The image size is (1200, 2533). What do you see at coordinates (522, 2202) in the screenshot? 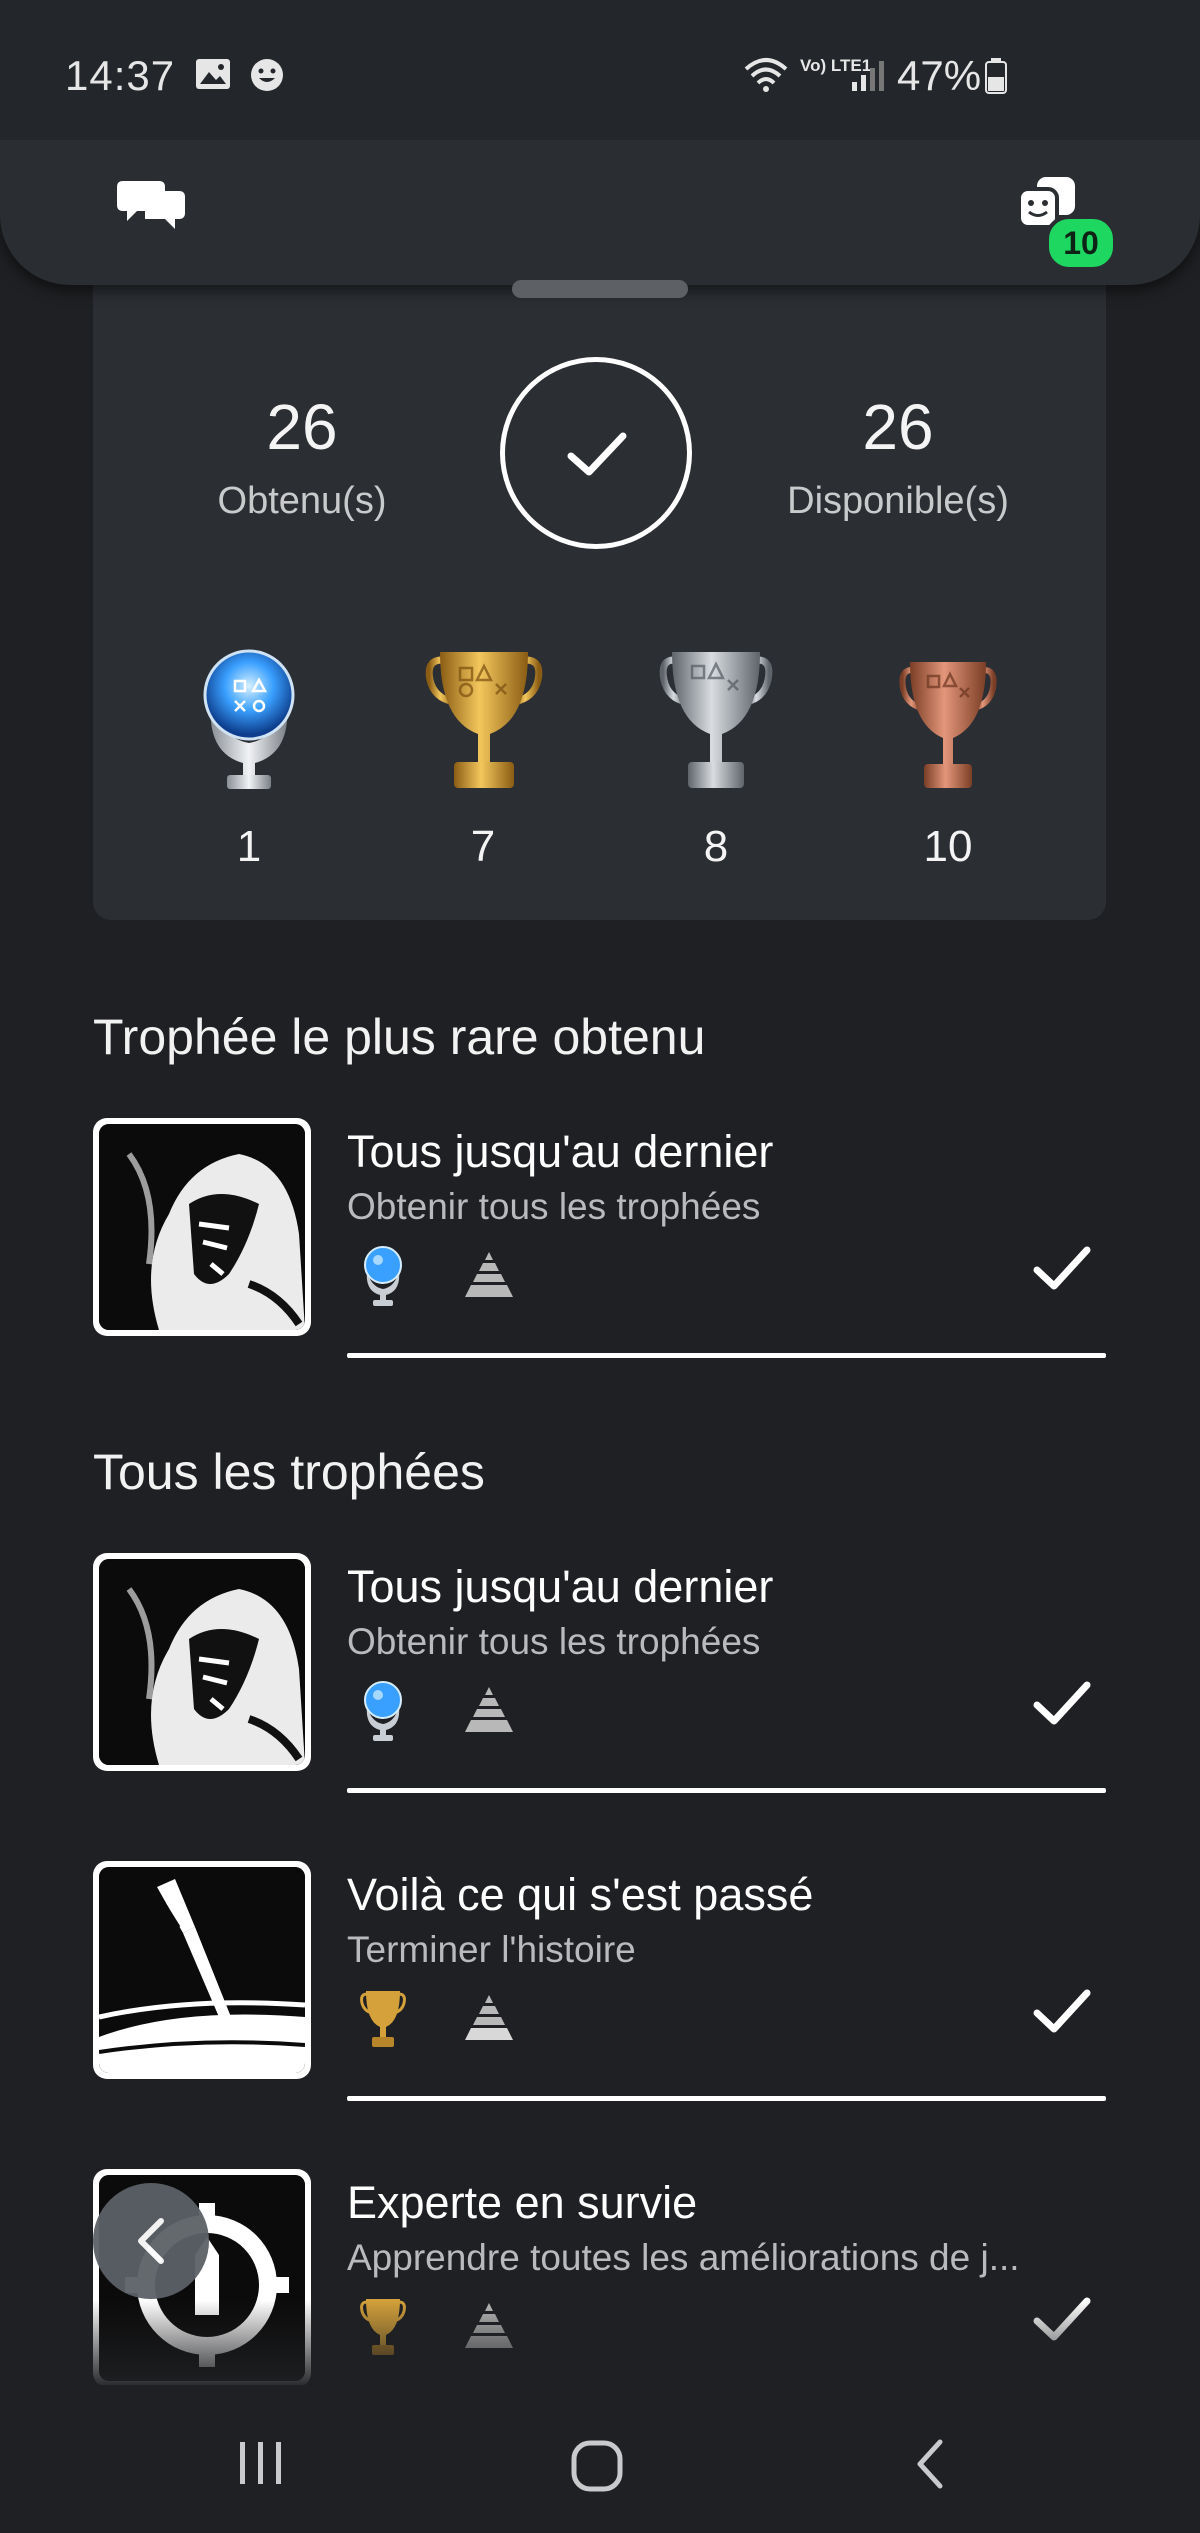
I see `trophy-title: Experte en survie` at bounding box center [522, 2202].